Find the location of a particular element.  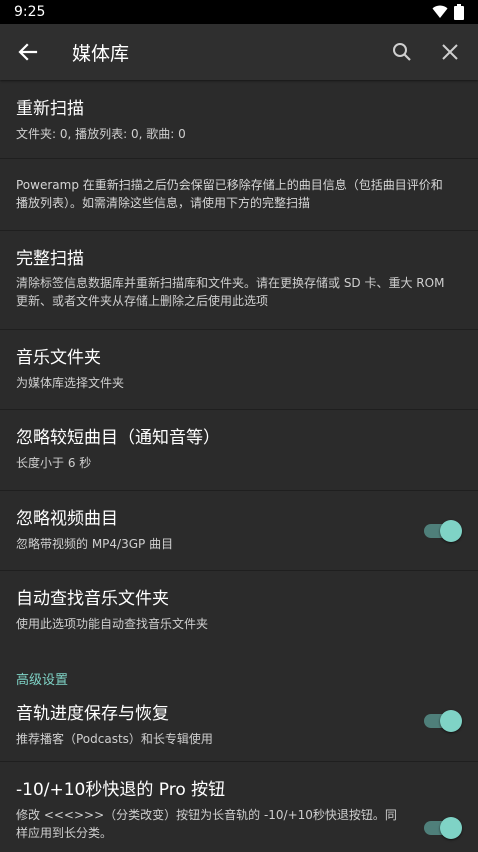

back-button is located at coordinates (28, 52).